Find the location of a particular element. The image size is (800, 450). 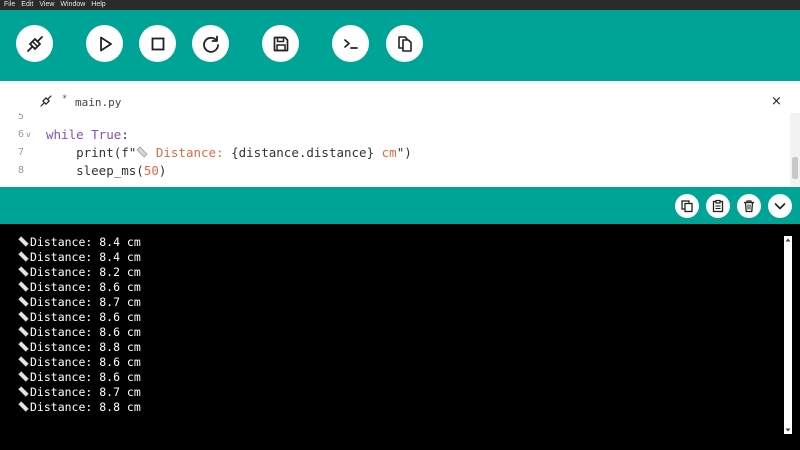

reload-icon is located at coordinates (210, 44).